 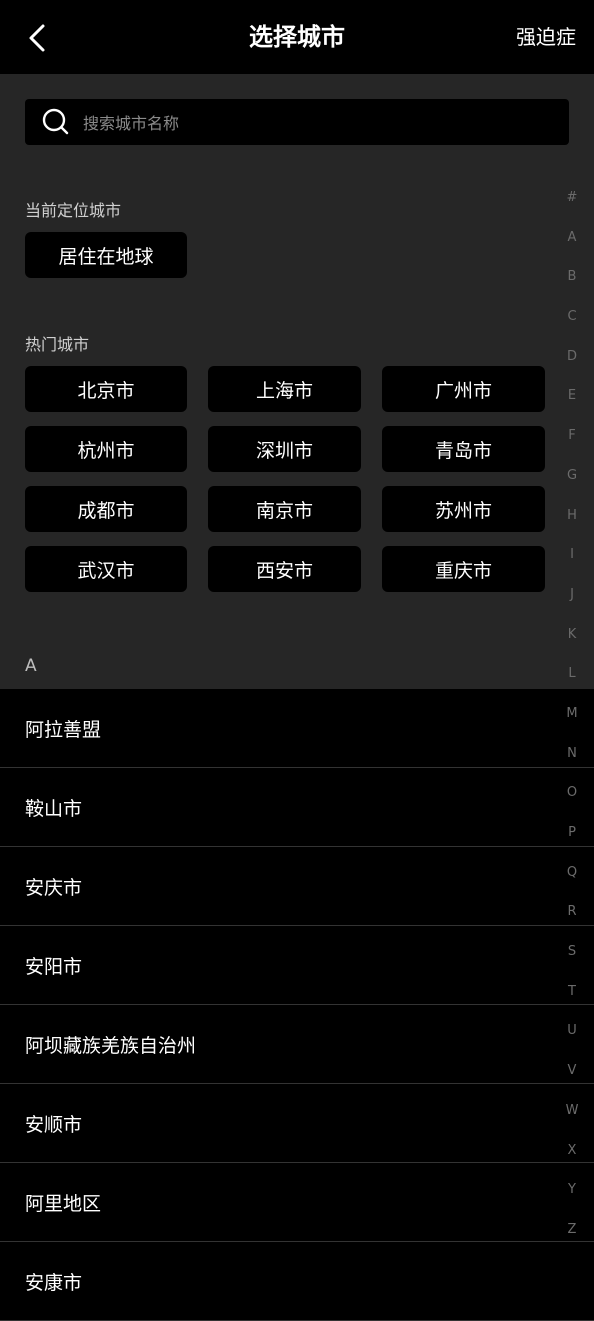 I want to click on hot-city-button: 西安市, so click(x=284, y=569).